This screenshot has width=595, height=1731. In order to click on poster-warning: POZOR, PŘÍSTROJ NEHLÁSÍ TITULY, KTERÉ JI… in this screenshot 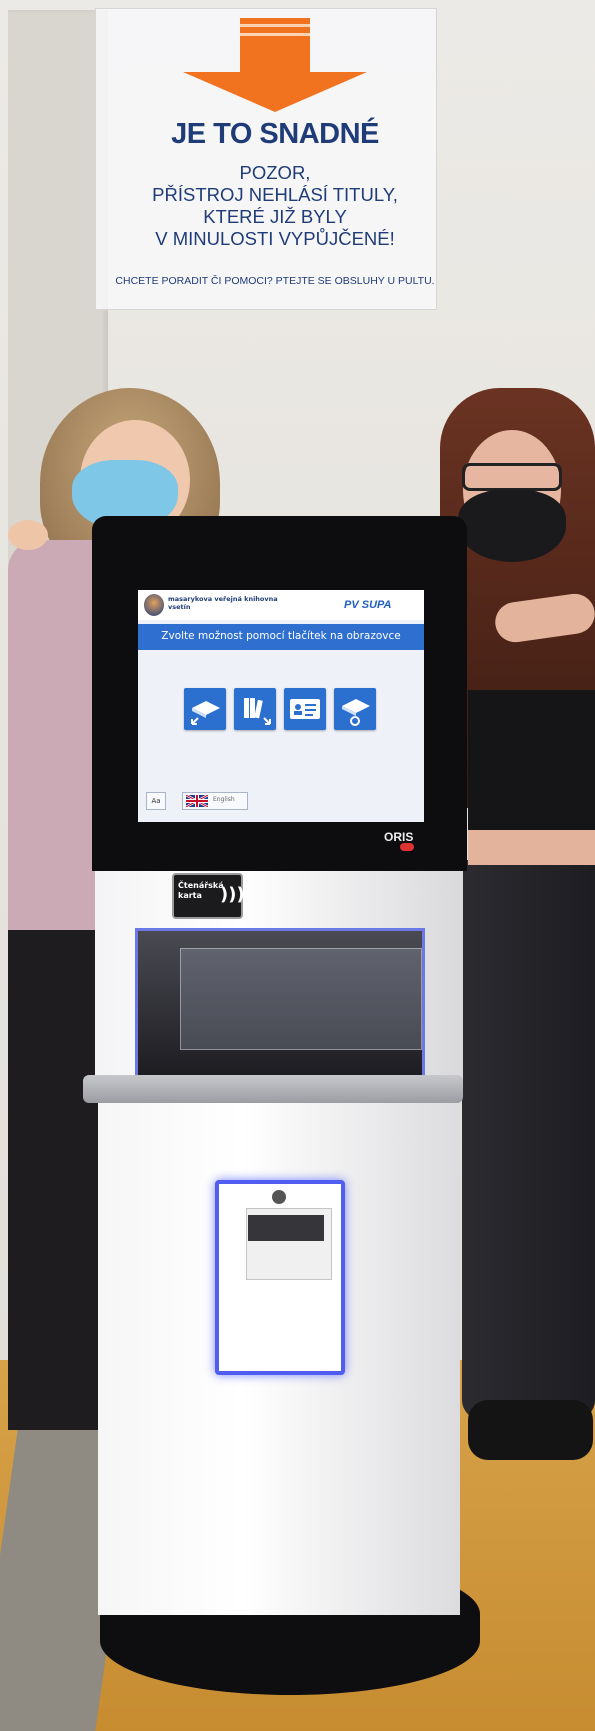, I will do `click(275, 206)`.